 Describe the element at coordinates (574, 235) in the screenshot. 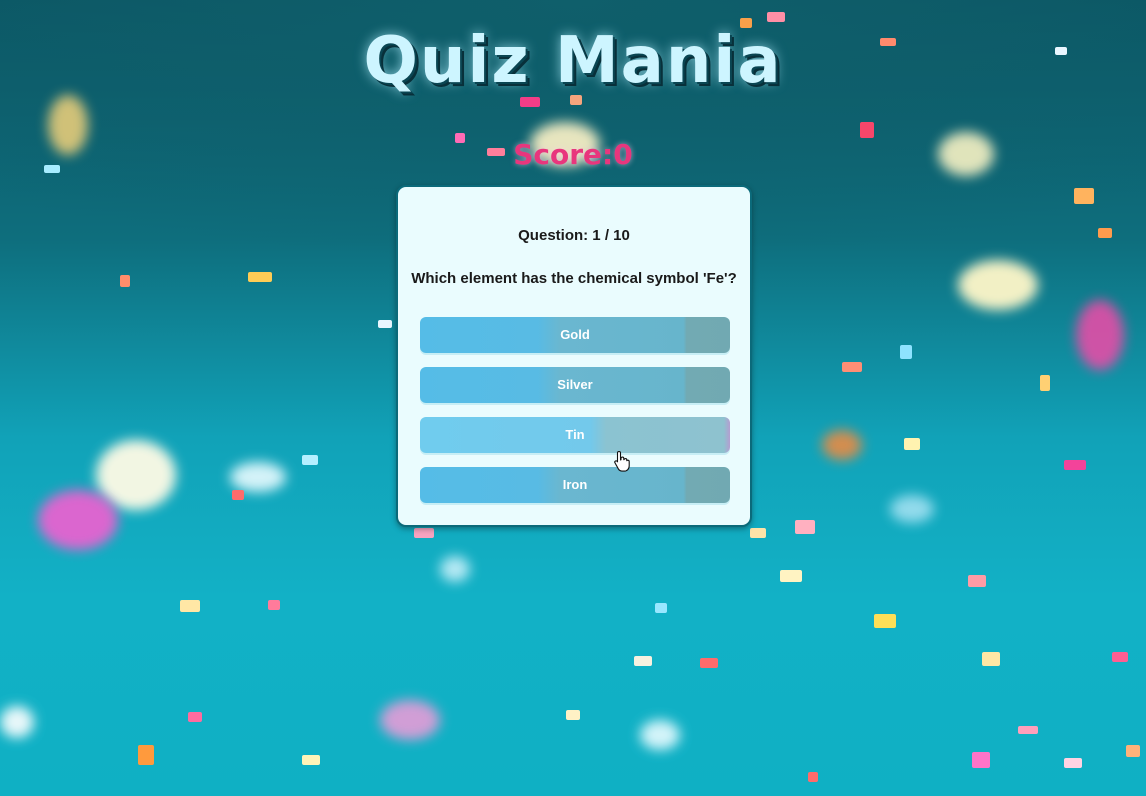

I see `question-counter: Question: 1 / 10` at that location.